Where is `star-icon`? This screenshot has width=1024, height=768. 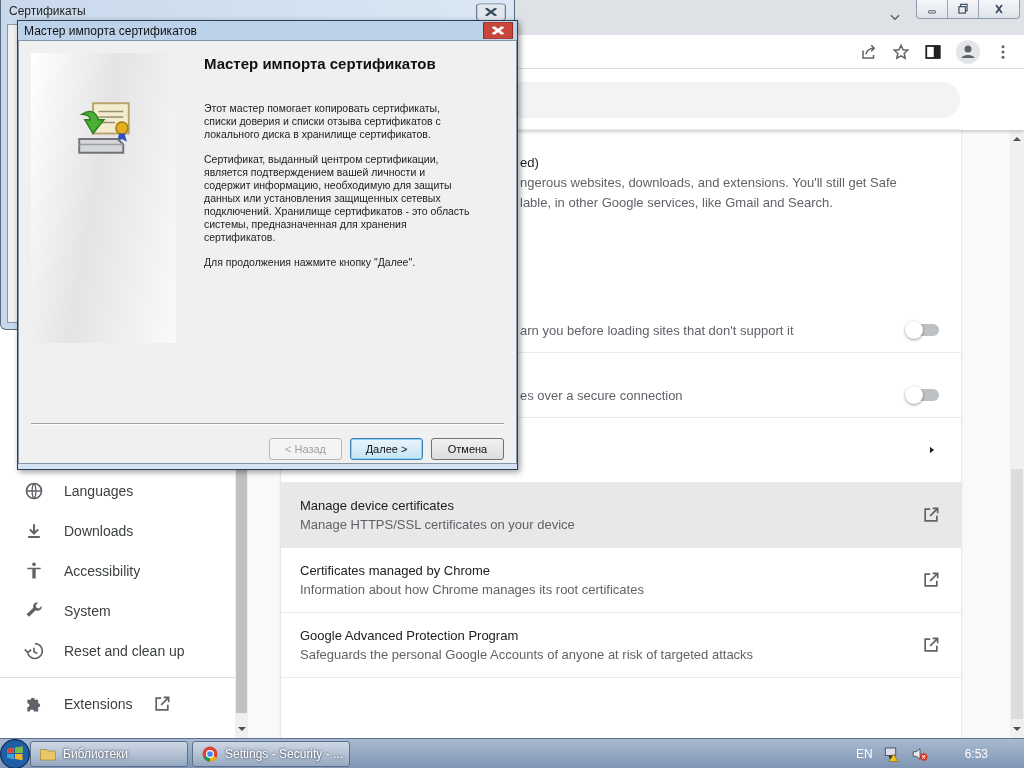 star-icon is located at coordinates (901, 51).